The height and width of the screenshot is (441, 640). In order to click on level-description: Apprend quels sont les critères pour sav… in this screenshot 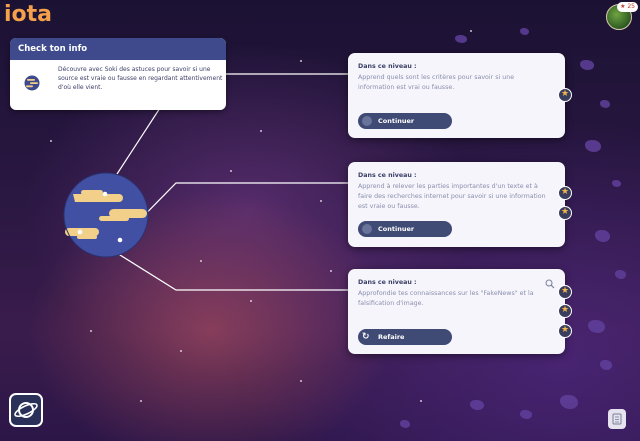, I will do `click(436, 82)`.